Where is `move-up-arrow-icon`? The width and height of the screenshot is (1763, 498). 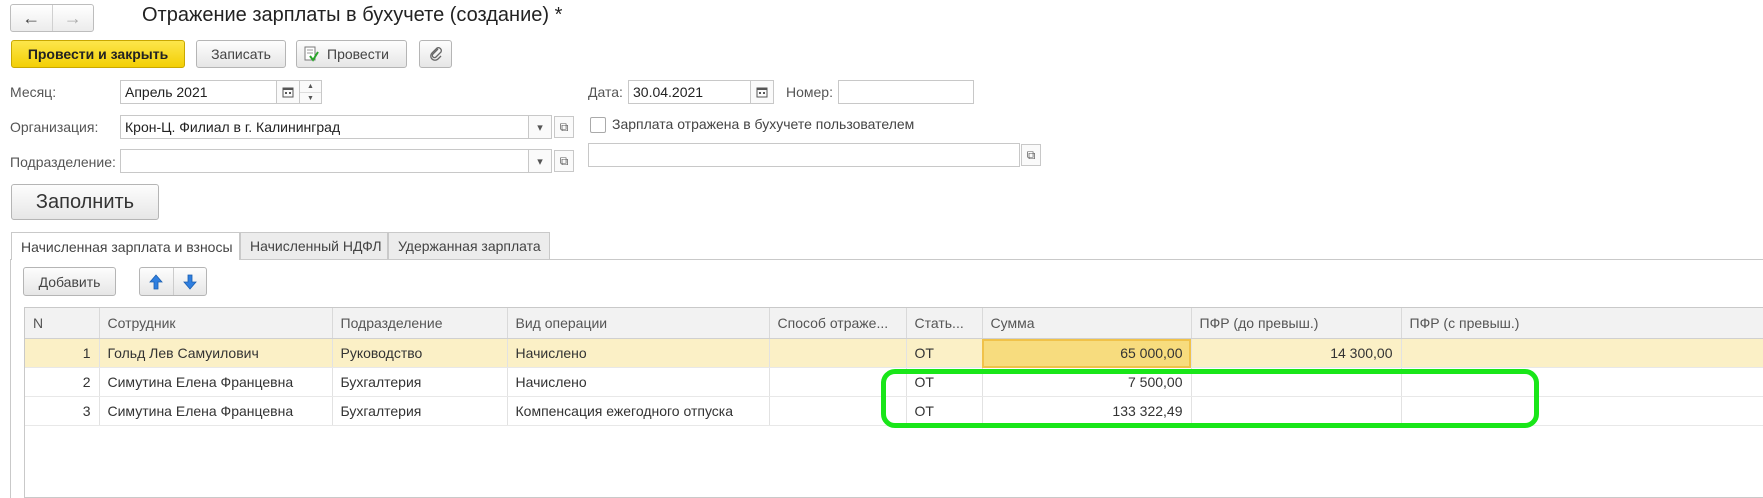 move-up-arrow-icon is located at coordinates (157, 281).